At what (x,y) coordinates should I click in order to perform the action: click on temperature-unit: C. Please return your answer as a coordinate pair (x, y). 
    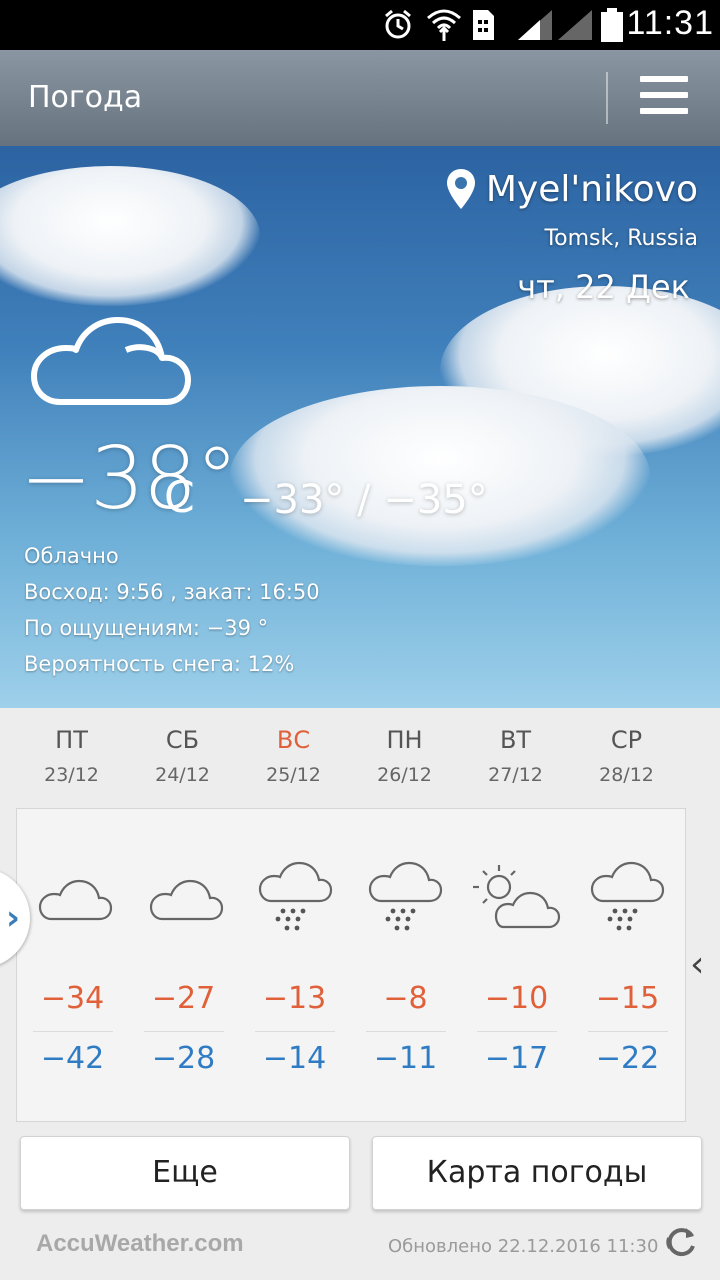
    Looking at the image, I should click on (179, 497).